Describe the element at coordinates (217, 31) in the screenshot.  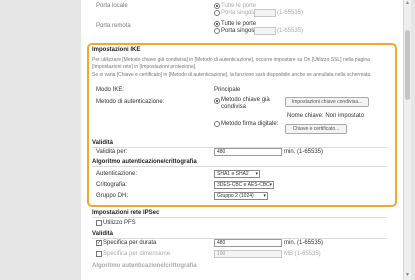
I see `remote-port-single-radio` at that location.